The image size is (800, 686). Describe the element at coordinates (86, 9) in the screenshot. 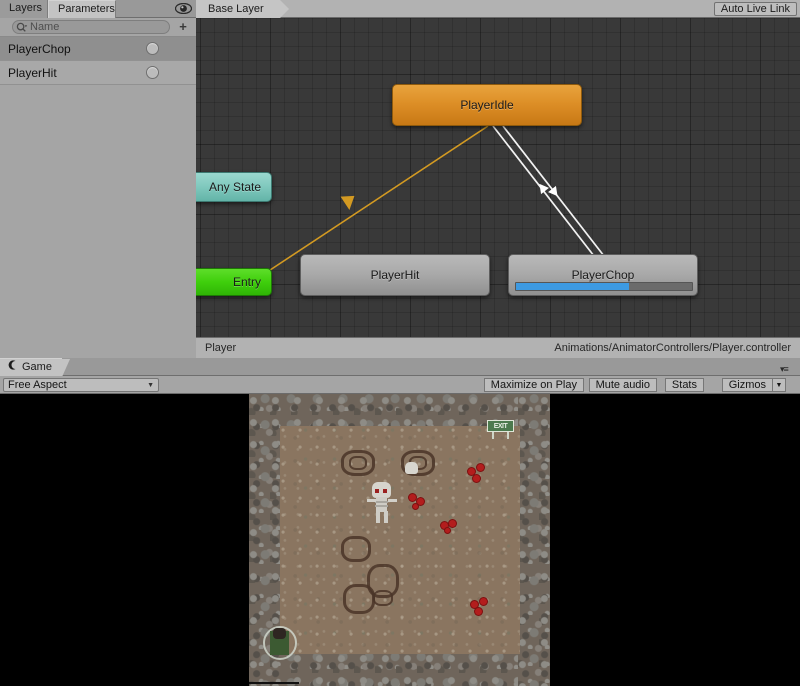

I see `tab-parameters-label: Parameters` at that location.